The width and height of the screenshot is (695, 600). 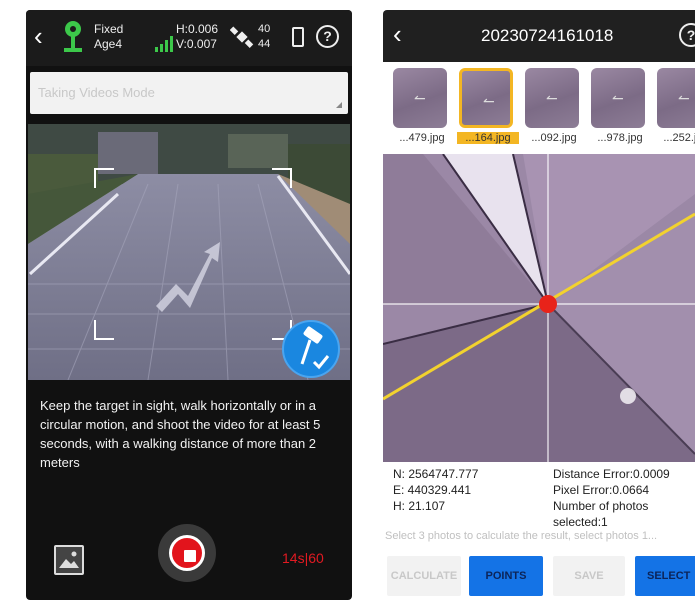 What do you see at coordinates (264, 44) in the screenshot?
I see `sat-visible: 44` at bounding box center [264, 44].